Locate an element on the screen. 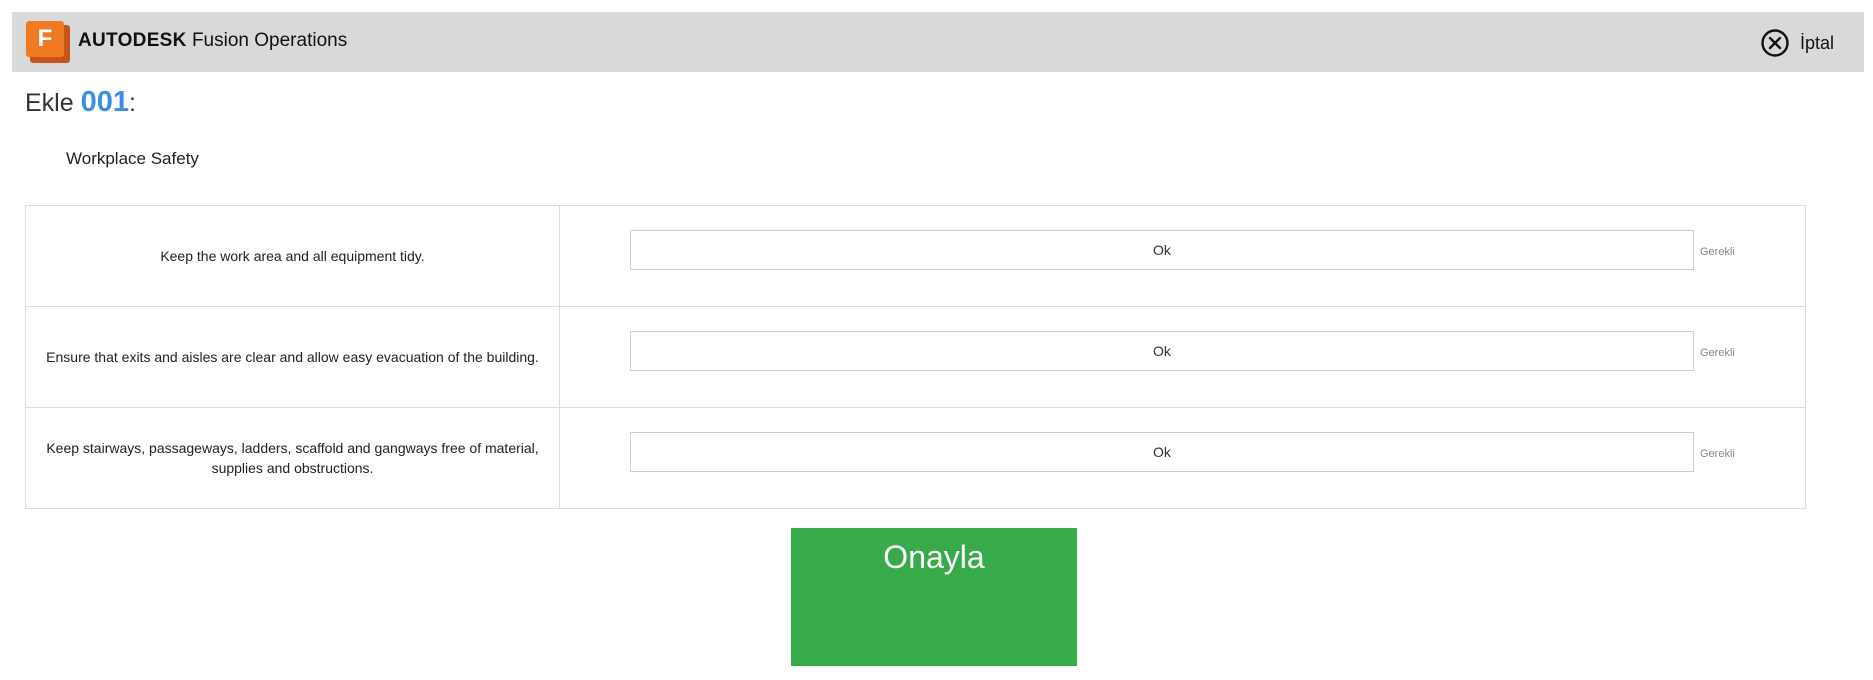  cancel-label: İptal is located at coordinates (1816, 42).